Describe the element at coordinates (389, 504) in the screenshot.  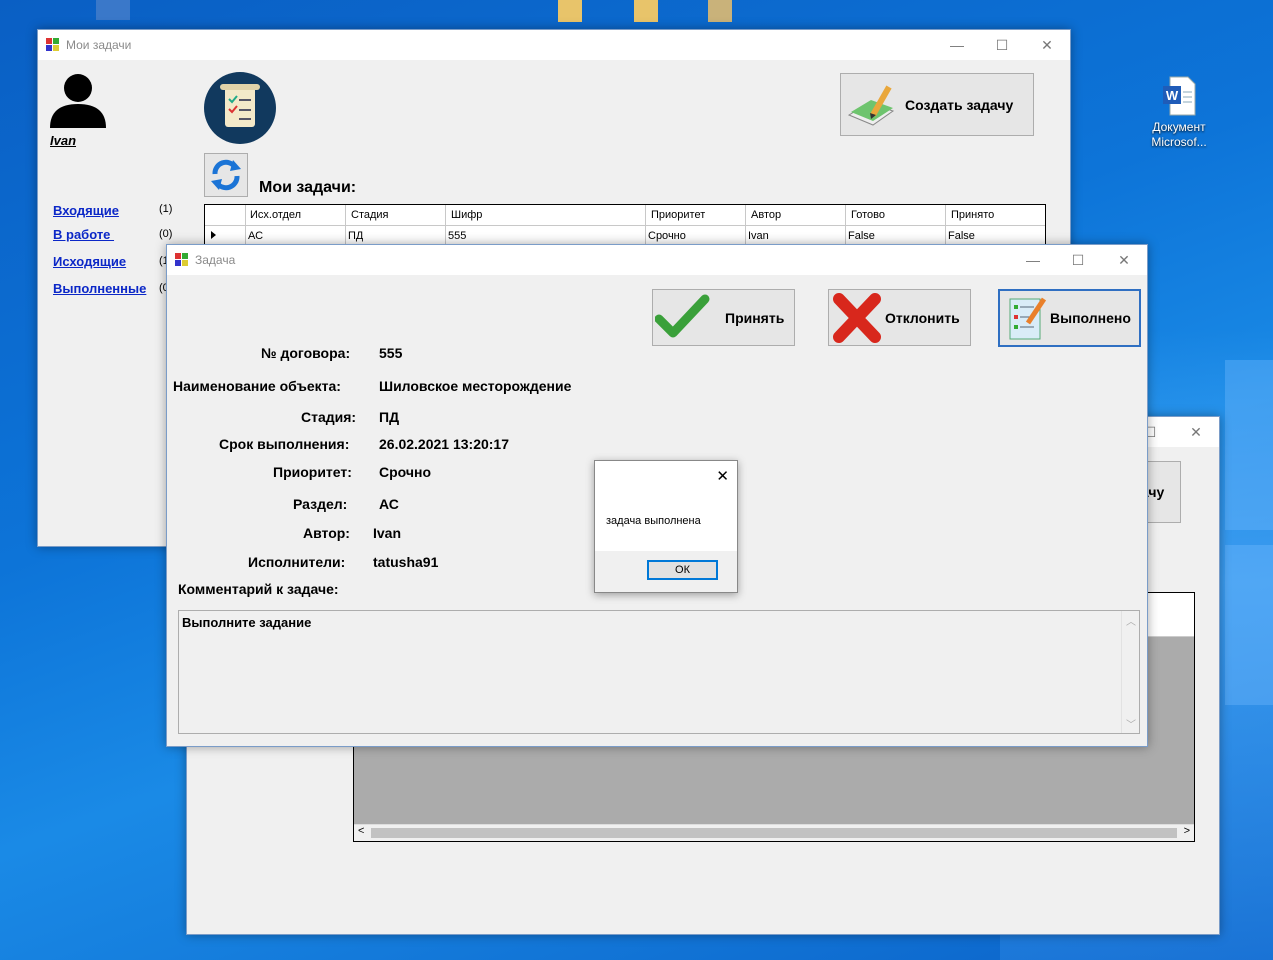
I see `section-value: АС` at that location.